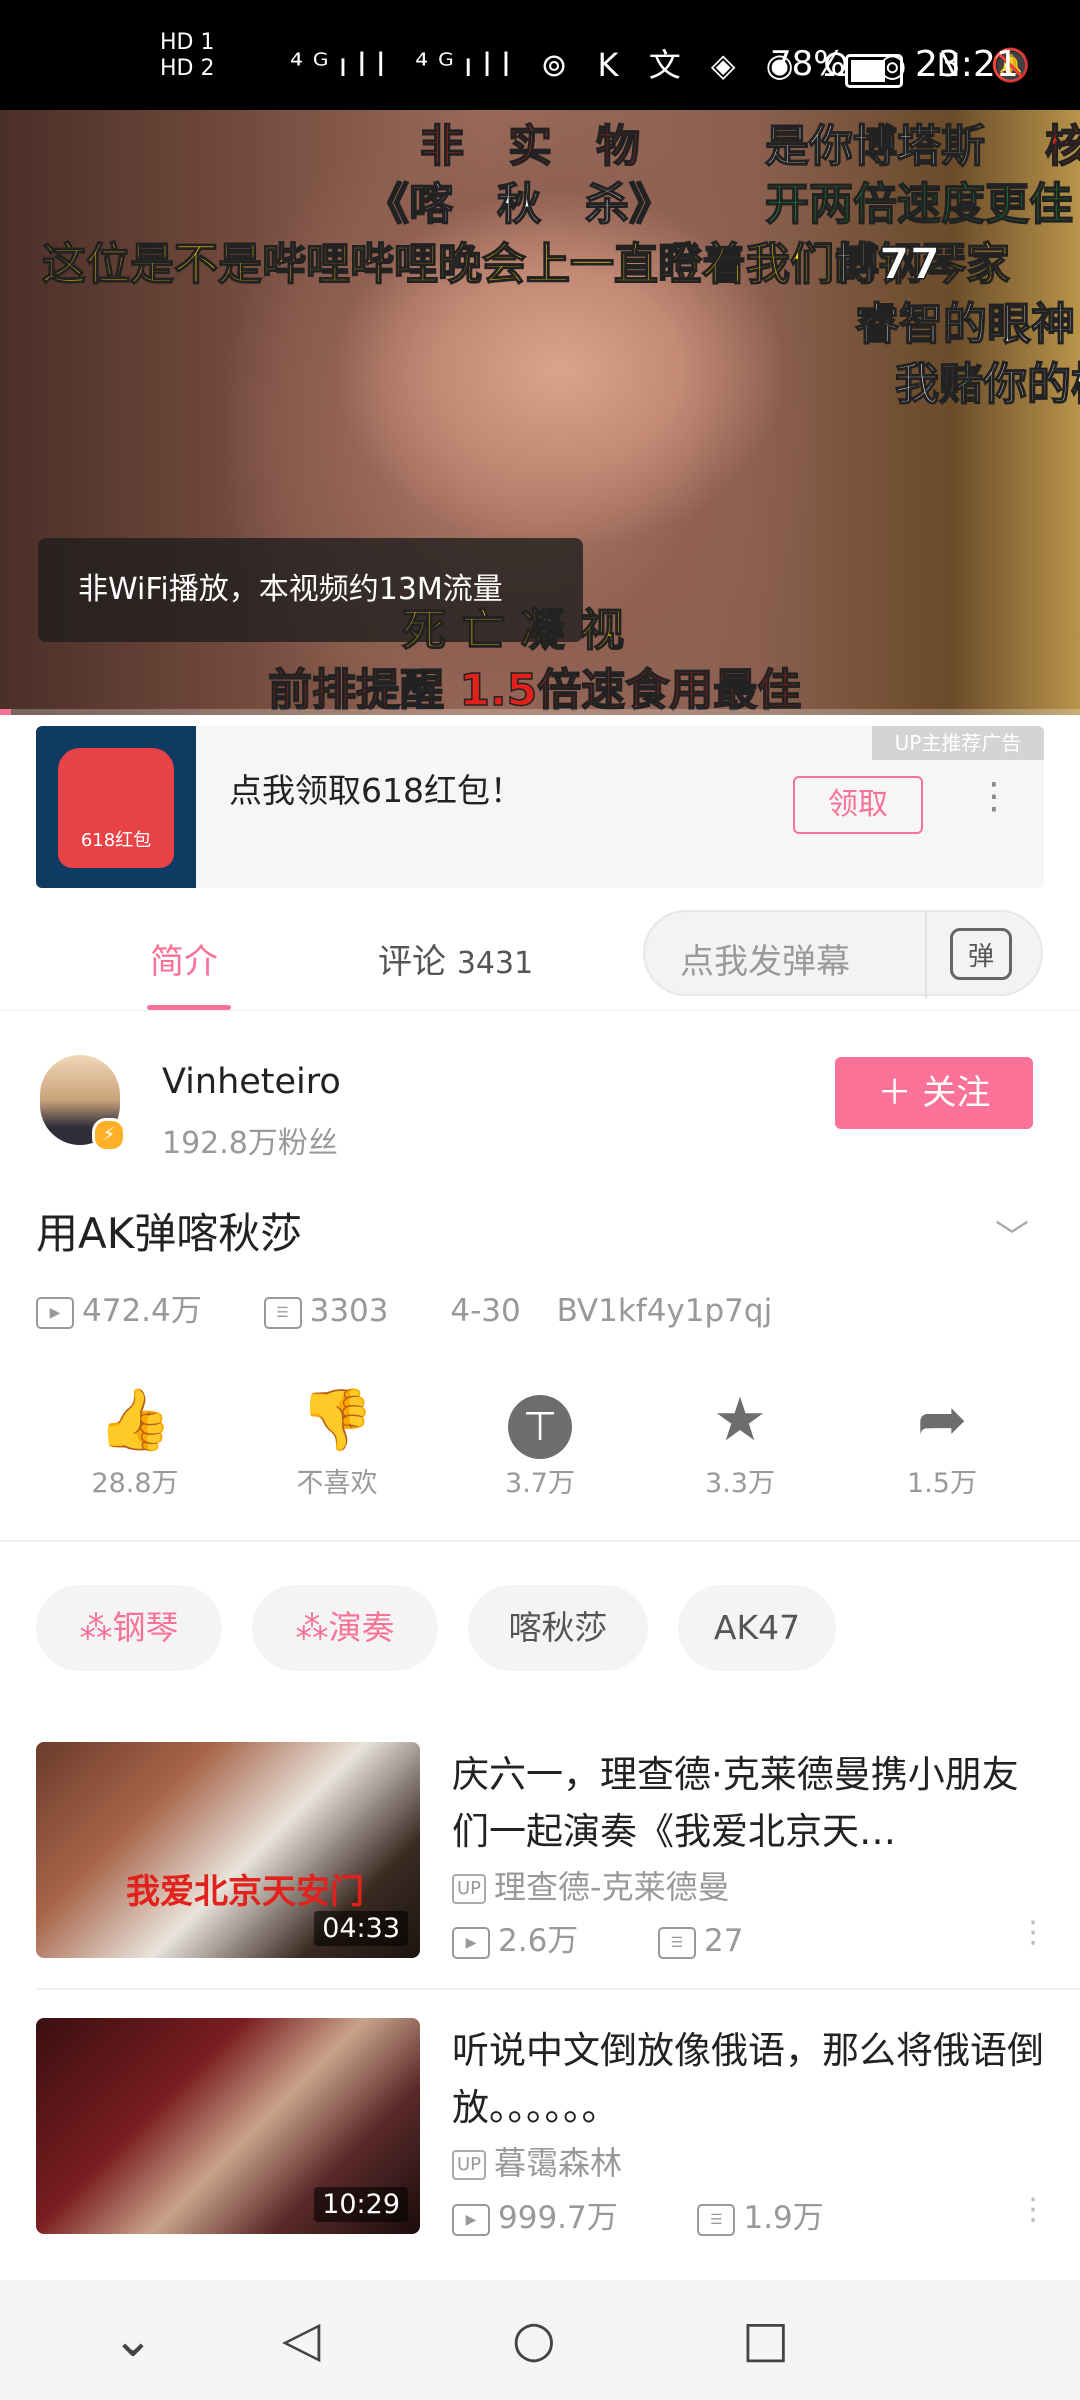  Describe the element at coordinates (934, 1093) in the screenshot. I see `follow-button: ＋ 关注` at that location.